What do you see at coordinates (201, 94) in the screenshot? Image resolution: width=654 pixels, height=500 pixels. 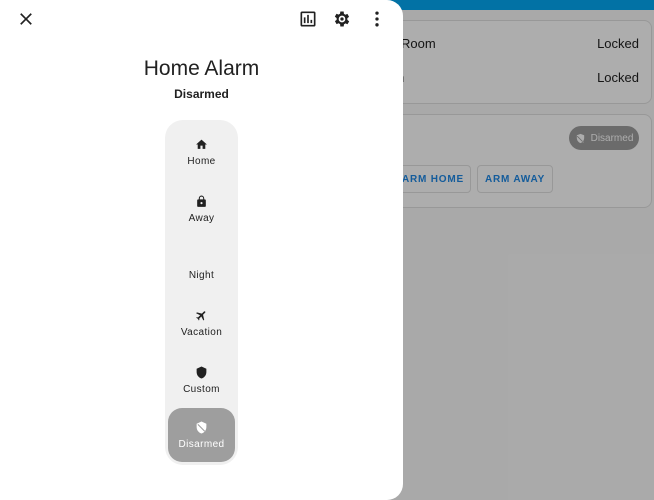 I see `alarm-state: Disarmed` at bounding box center [201, 94].